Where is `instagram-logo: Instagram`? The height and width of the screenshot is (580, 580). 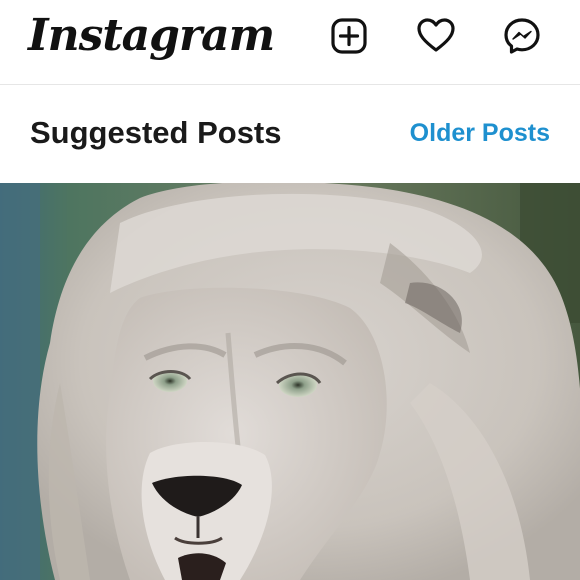
instagram-logo: Instagram is located at coordinates (151, 36).